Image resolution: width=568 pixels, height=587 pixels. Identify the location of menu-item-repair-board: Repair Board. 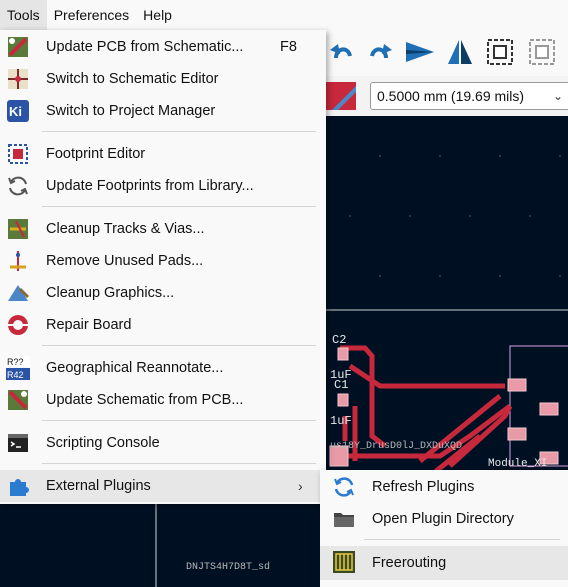
(163, 325).